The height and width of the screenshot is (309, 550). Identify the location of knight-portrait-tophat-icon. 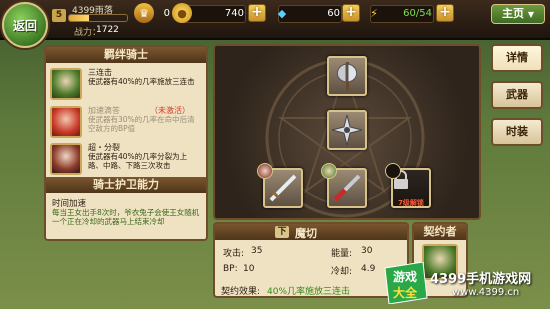
(66, 159).